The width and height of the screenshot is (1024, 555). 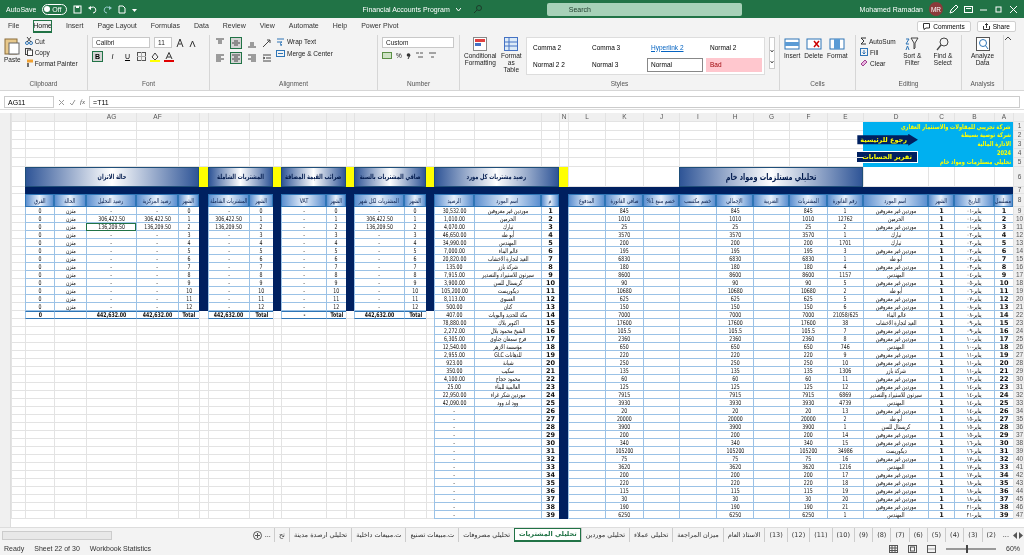 What do you see at coordinates (57, 535) in the screenshot?
I see `horizontal-scrollbar` at bounding box center [57, 535].